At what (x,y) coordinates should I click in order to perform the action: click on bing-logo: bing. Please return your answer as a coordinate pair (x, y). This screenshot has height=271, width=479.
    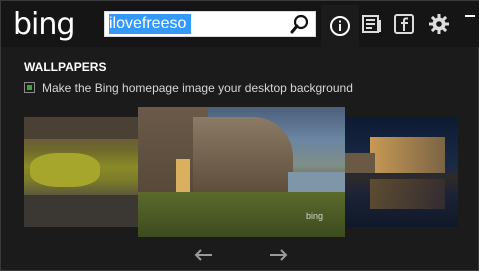
    Looking at the image, I should click on (44, 24).